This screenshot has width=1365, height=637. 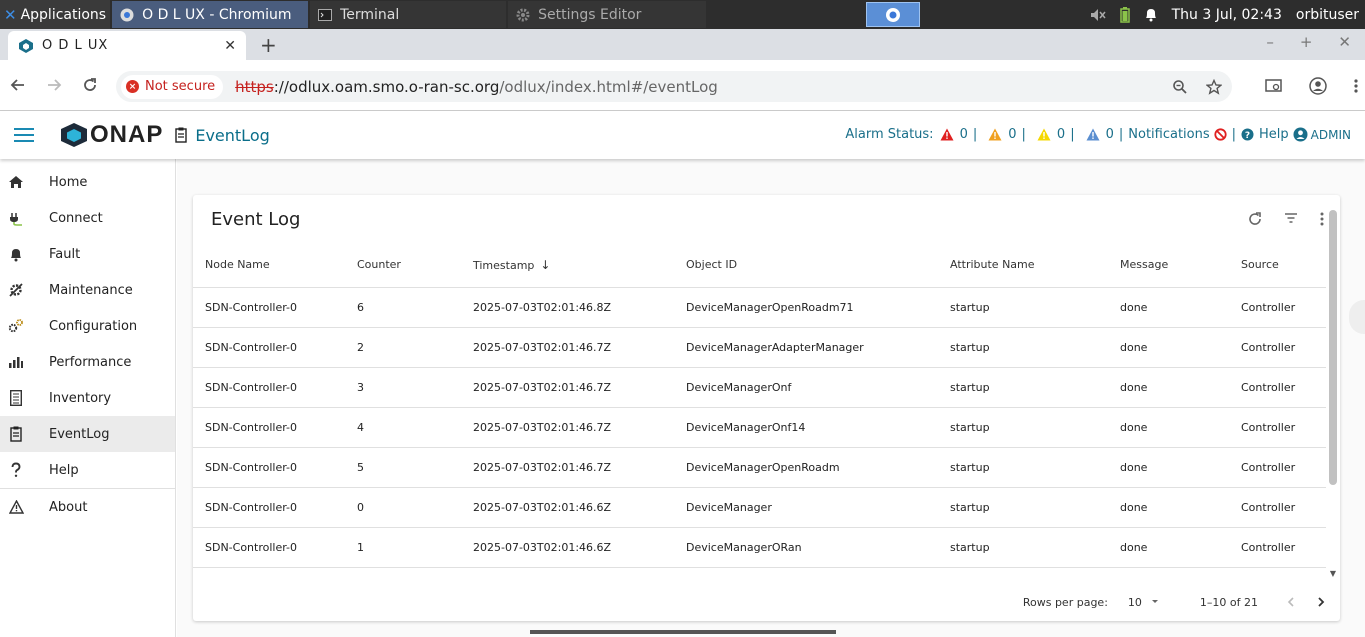 I want to click on forward-button, so click(x=54, y=85).